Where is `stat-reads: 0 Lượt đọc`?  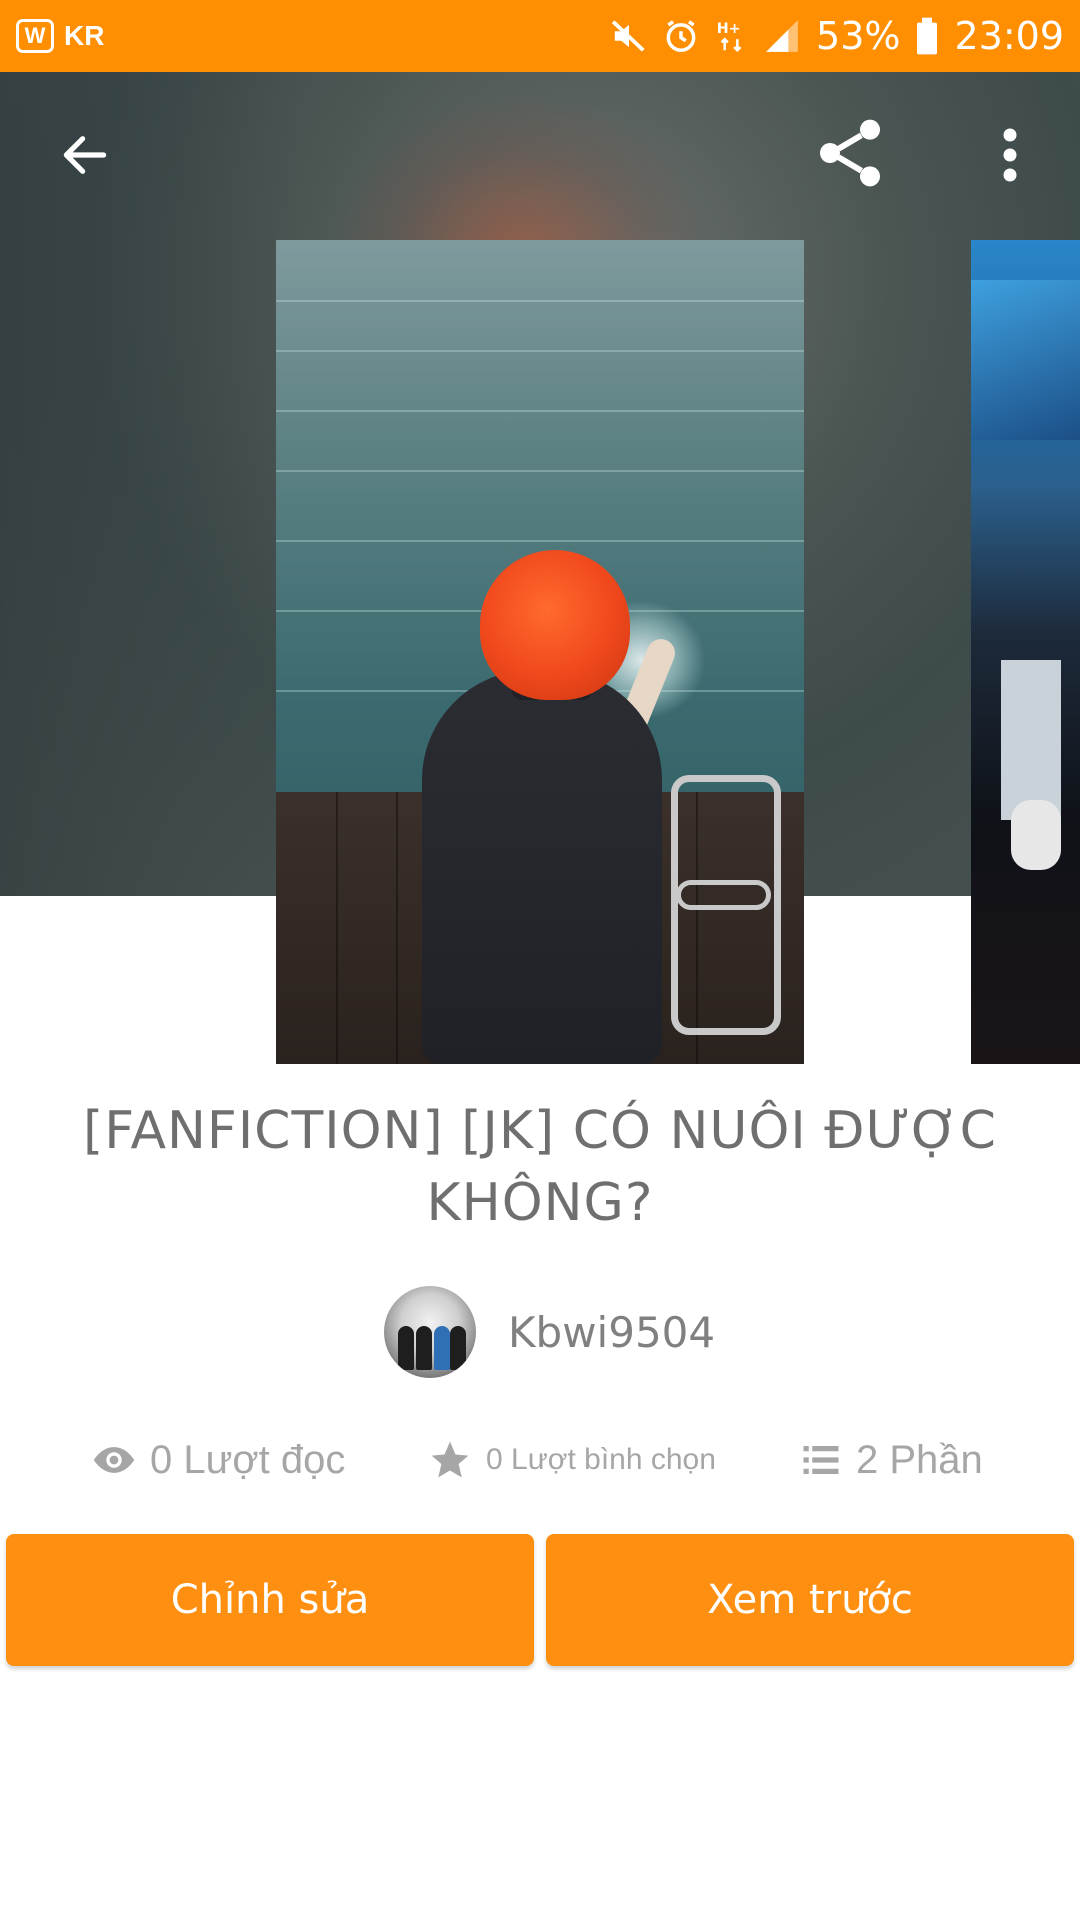
stat-reads: 0 Lượt đọc is located at coordinates (218, 1460).